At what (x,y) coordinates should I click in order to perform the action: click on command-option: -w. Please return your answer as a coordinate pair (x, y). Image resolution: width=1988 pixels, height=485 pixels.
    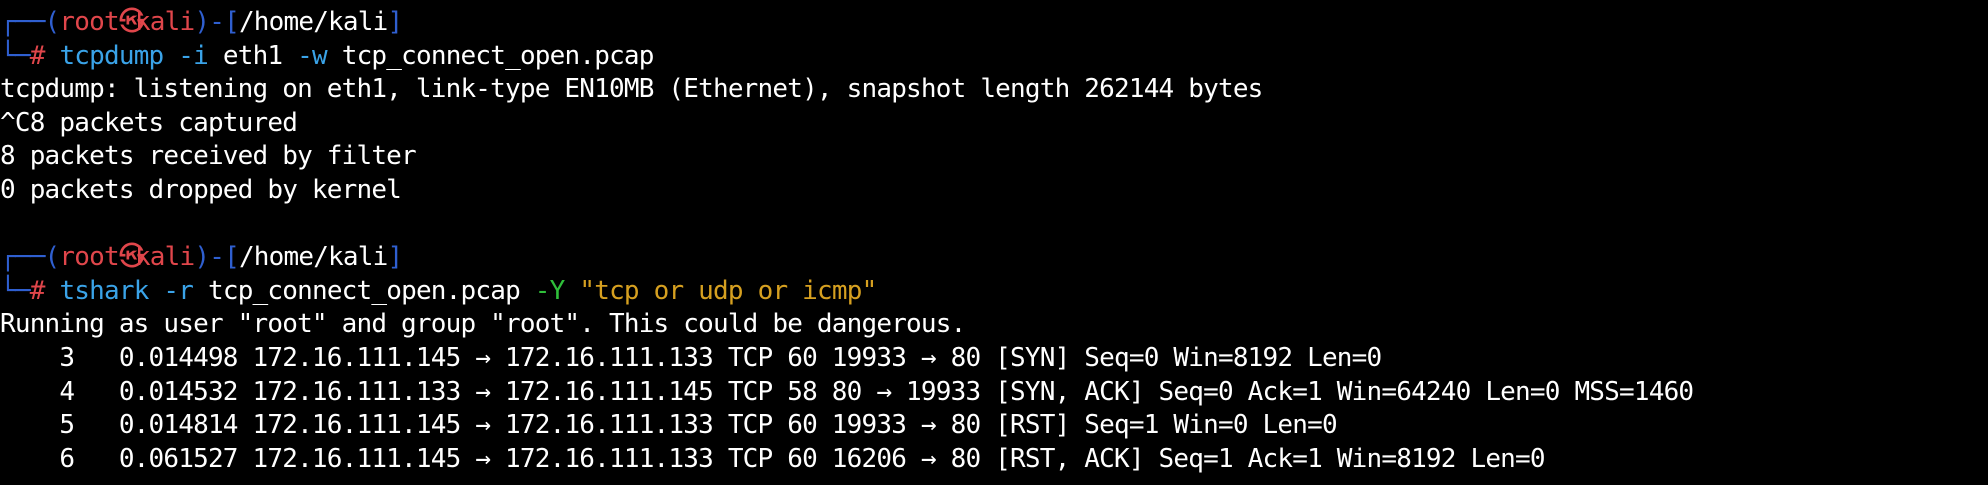
    Looking at the image, I should click on (312, 55).